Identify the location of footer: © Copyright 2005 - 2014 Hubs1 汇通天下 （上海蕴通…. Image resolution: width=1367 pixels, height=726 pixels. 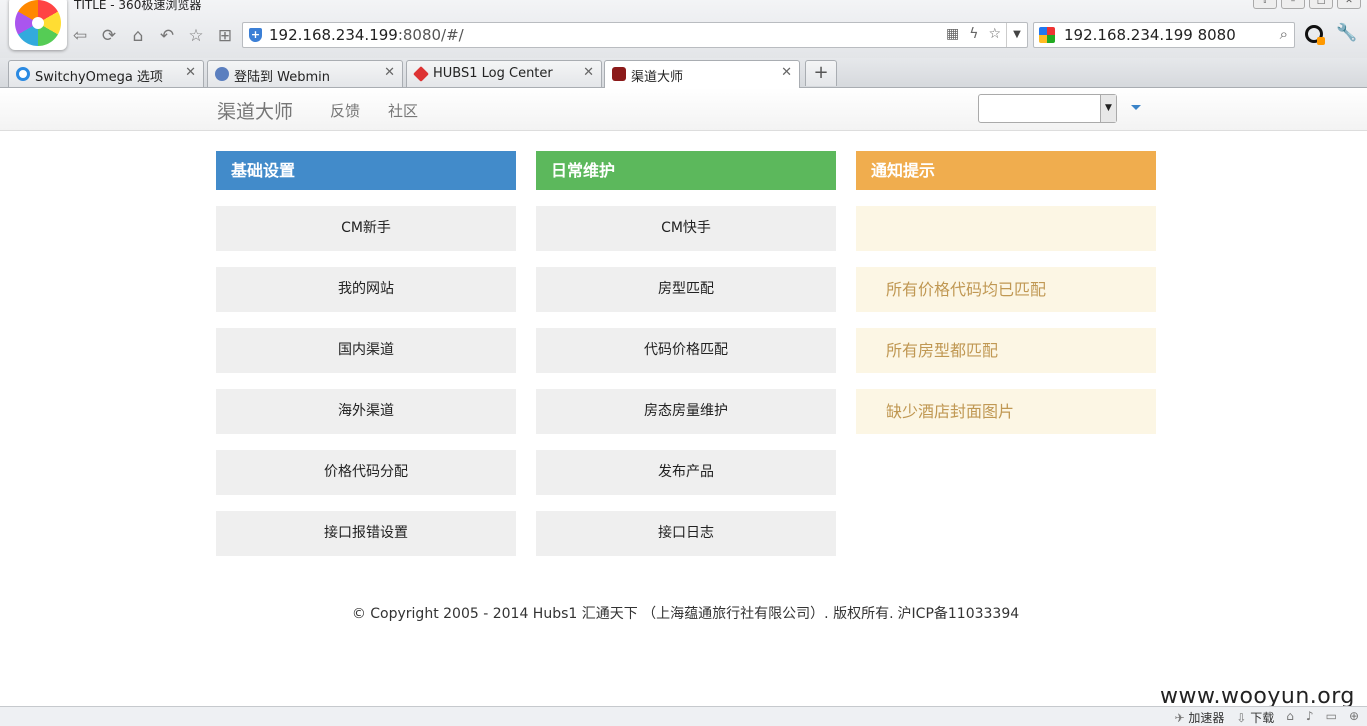
(683, 613).